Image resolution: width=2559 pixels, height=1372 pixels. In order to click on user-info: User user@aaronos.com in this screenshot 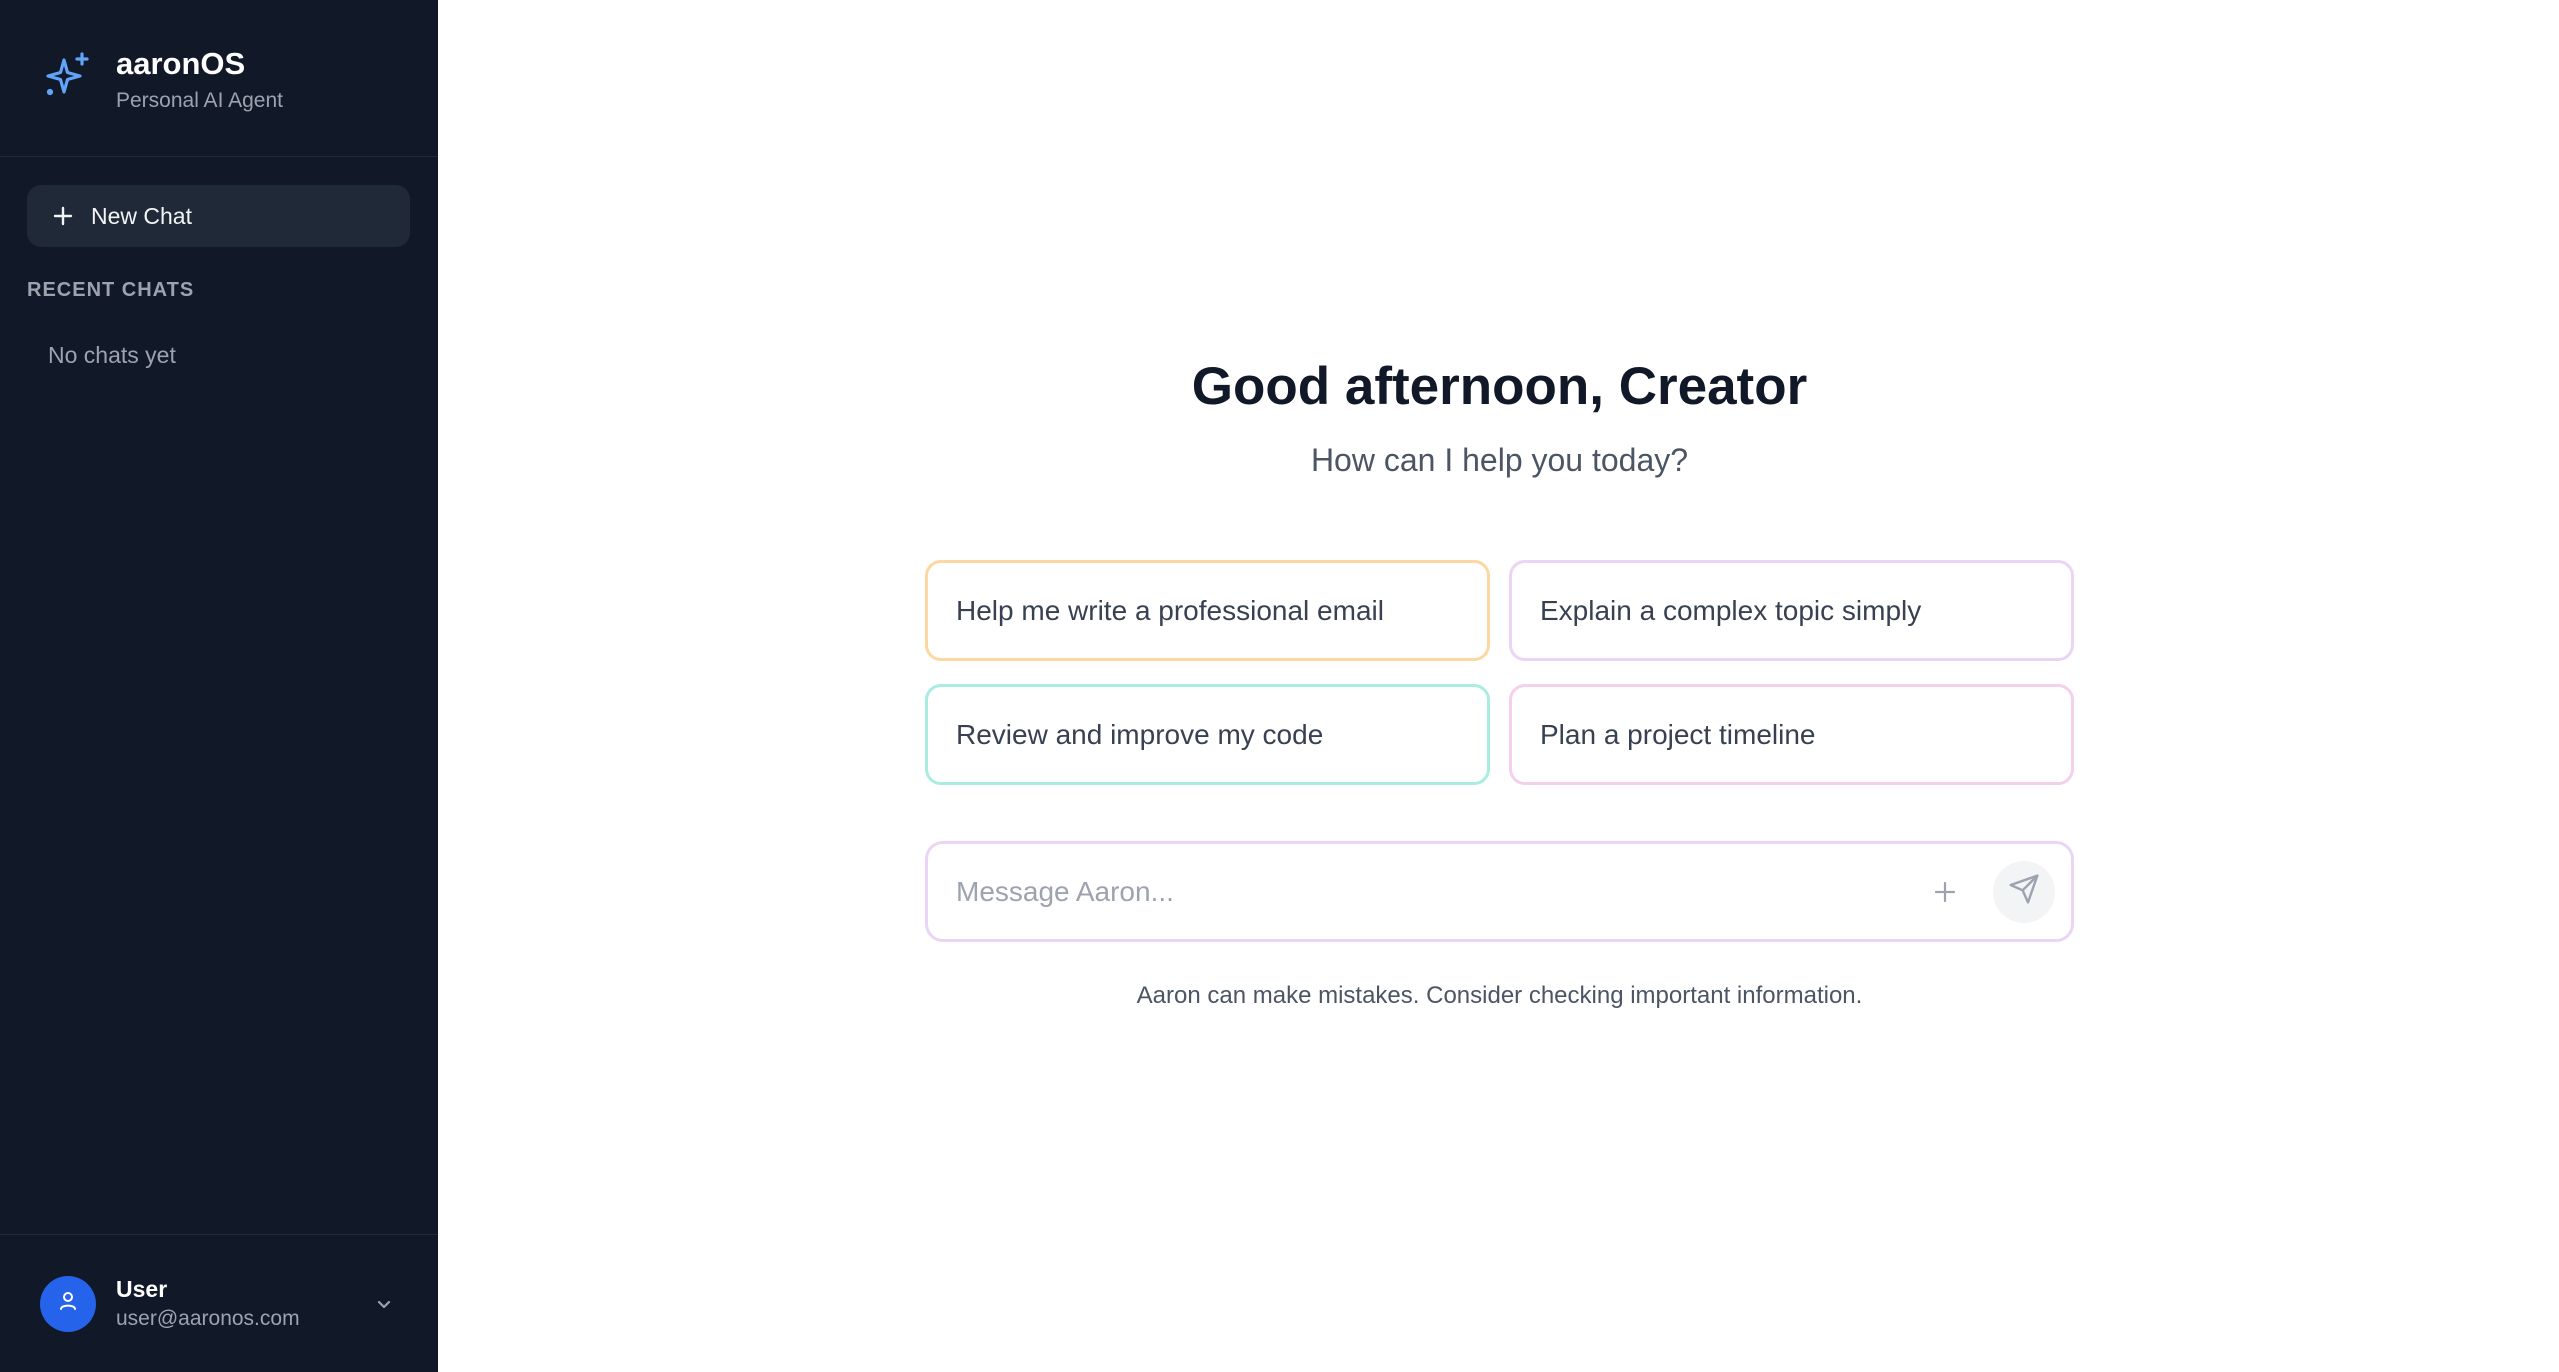, I will do `click(244, 1304)`.